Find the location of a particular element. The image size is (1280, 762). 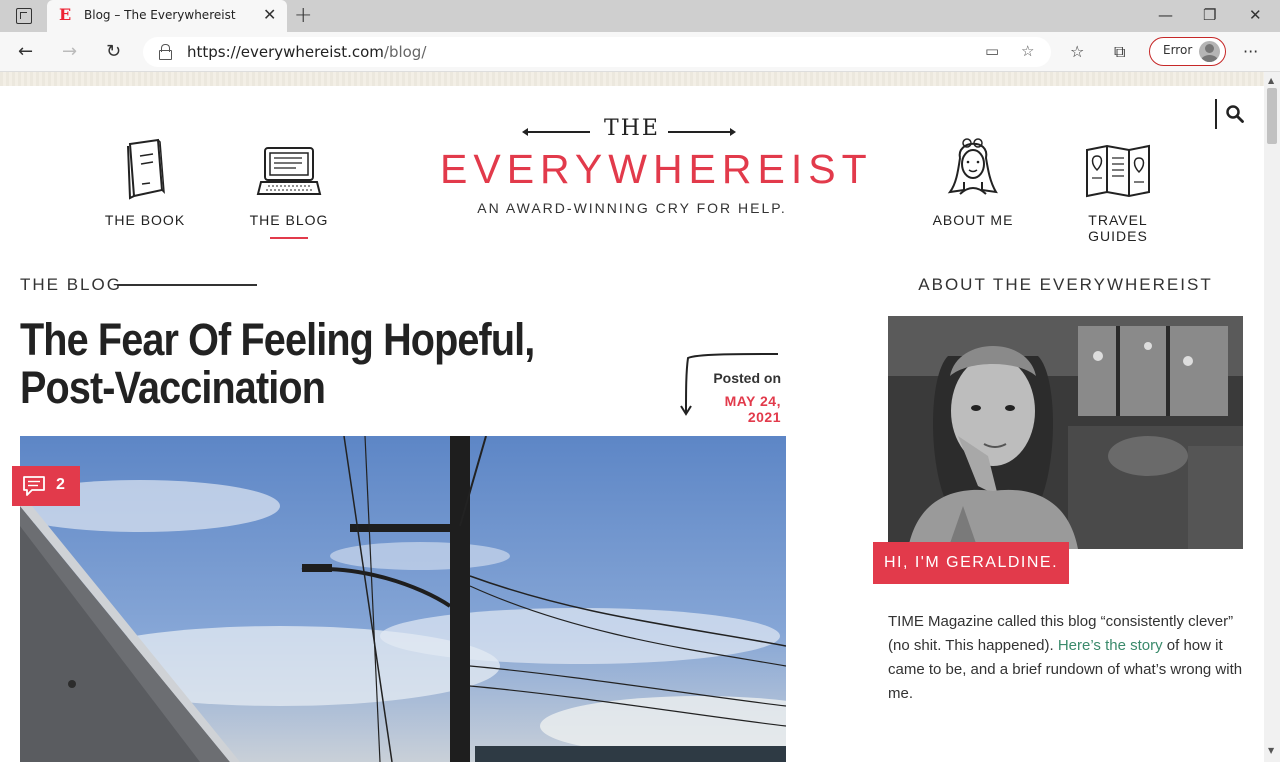

forward-arrow-icon: → is located at coordinates (69, 52).